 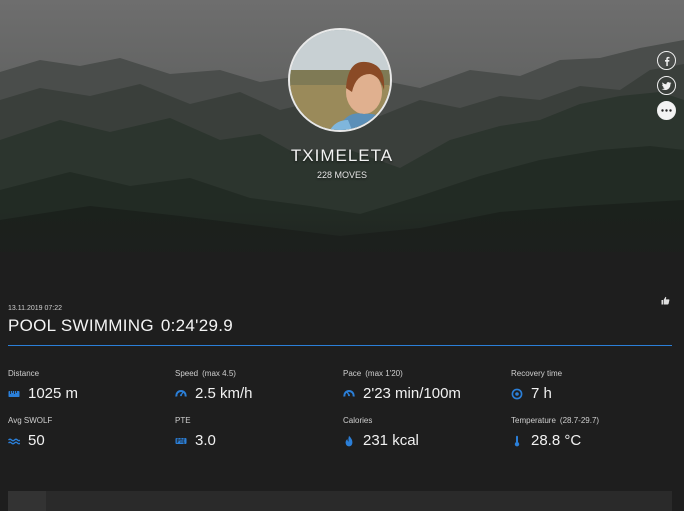 I want to click on stat-temperature: Temperature (28.7-29.7) 28.8 °C, so click(x=555, y=432).